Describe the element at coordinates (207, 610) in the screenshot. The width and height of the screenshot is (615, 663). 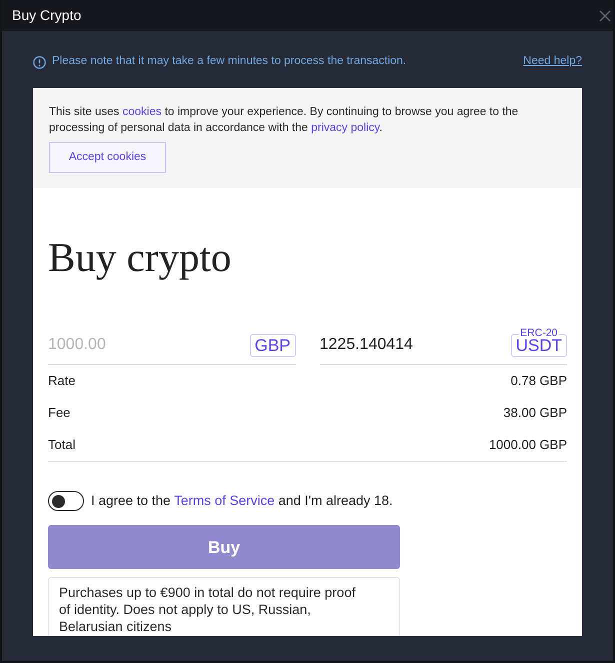
I see `info-text: Purchases up to €900 in total do not require proof of identity. Does not apply to US, Russian, Belarusian citizens` at that location.